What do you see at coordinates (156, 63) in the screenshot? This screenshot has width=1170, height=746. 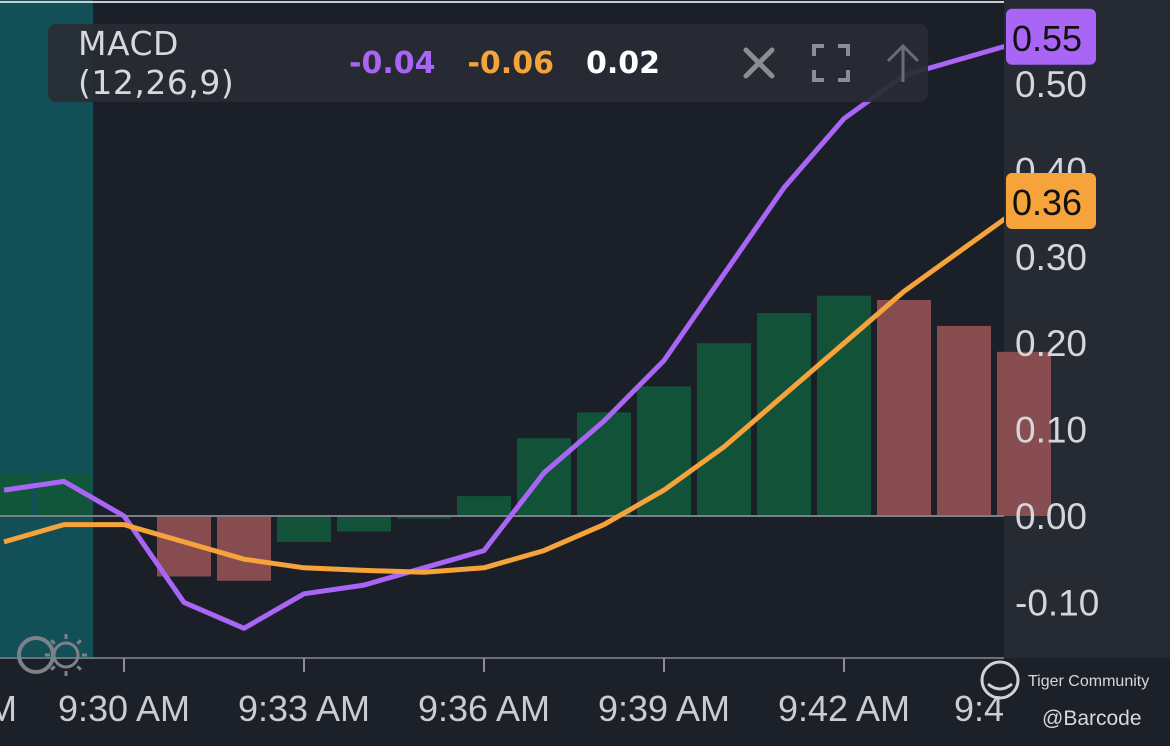 I see `indicator-name: MACD (12,26,9)` at bounding box center [156, 63].